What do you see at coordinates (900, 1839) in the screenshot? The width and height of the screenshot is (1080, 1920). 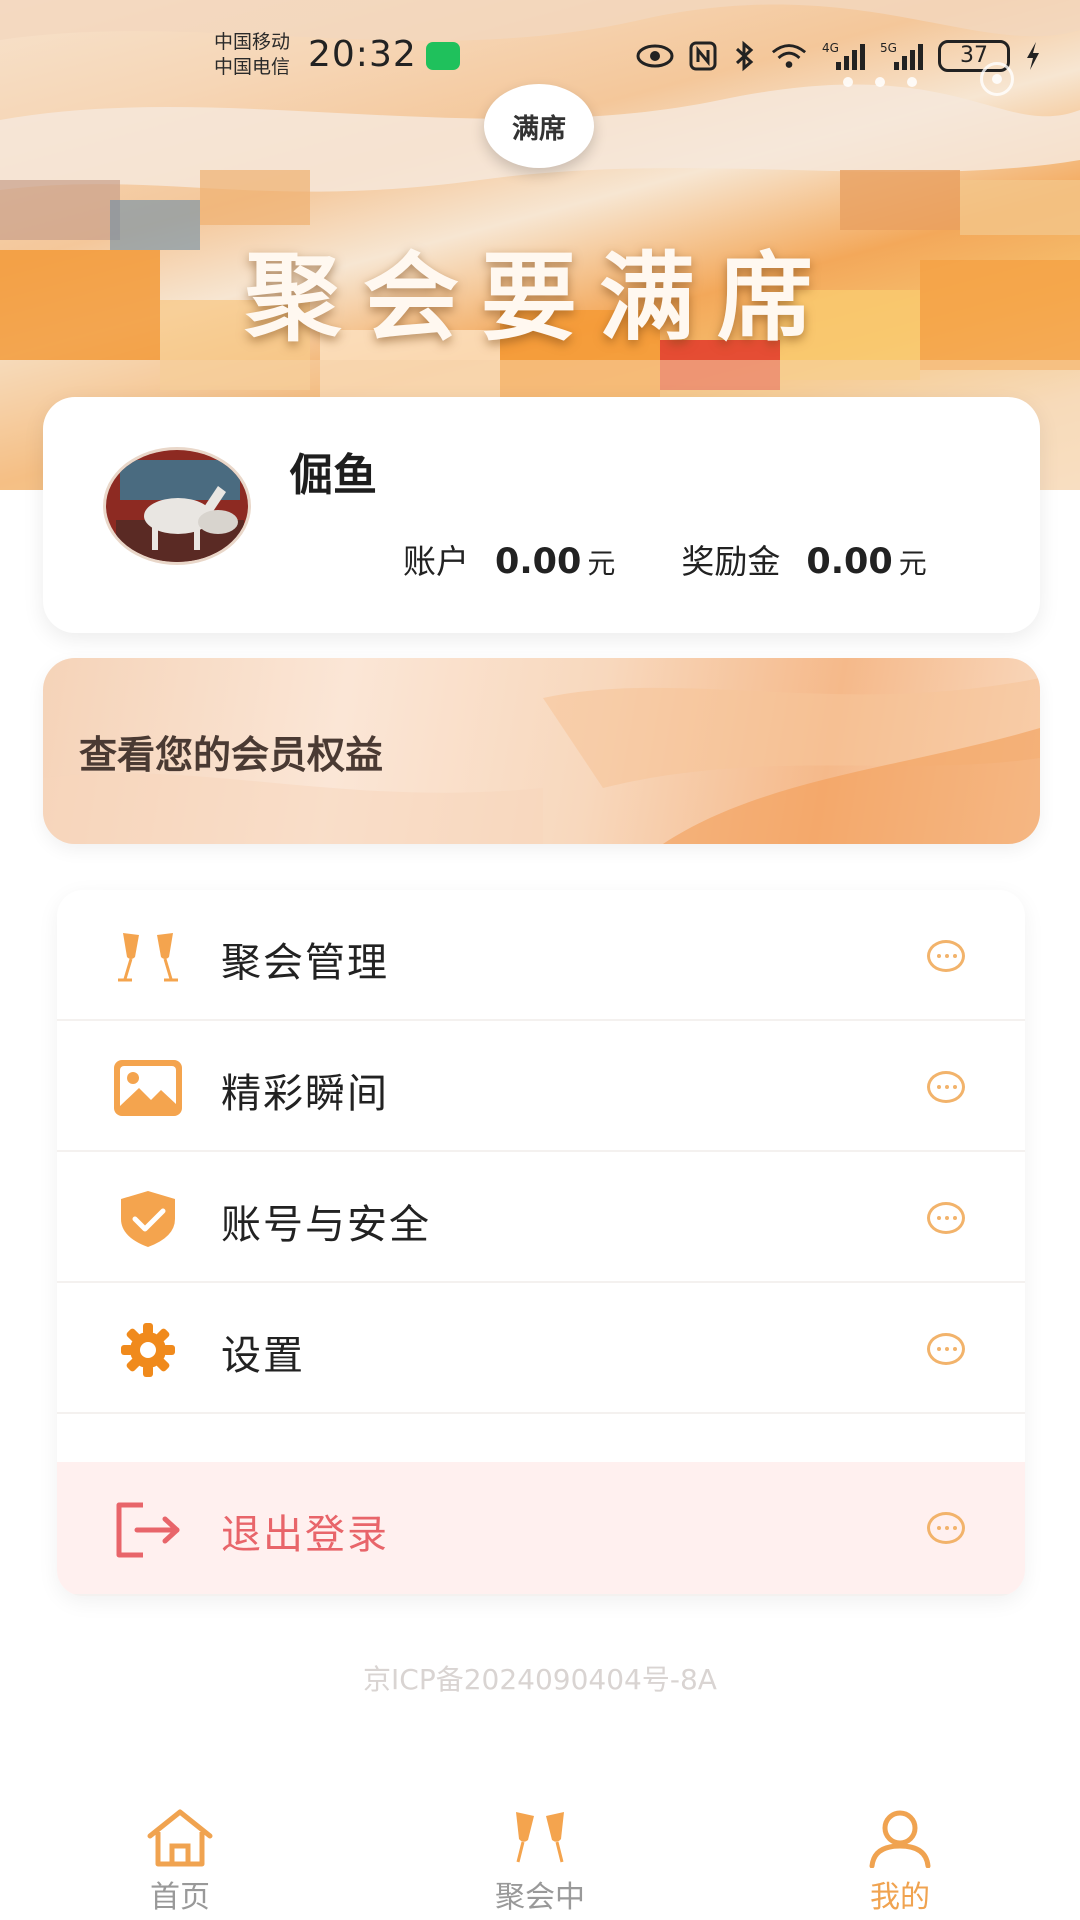 I see `user-icon` at bounding box center [900, 1839].